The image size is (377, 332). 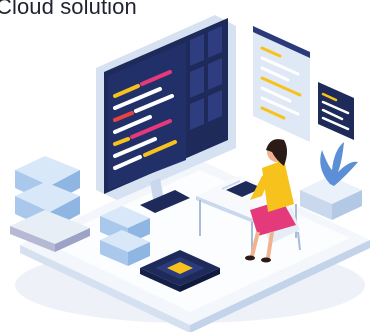 What do you see at coordinates (281, 84) in the screenshot?
I see `code-window-icon` at bounding box center [281, 84].